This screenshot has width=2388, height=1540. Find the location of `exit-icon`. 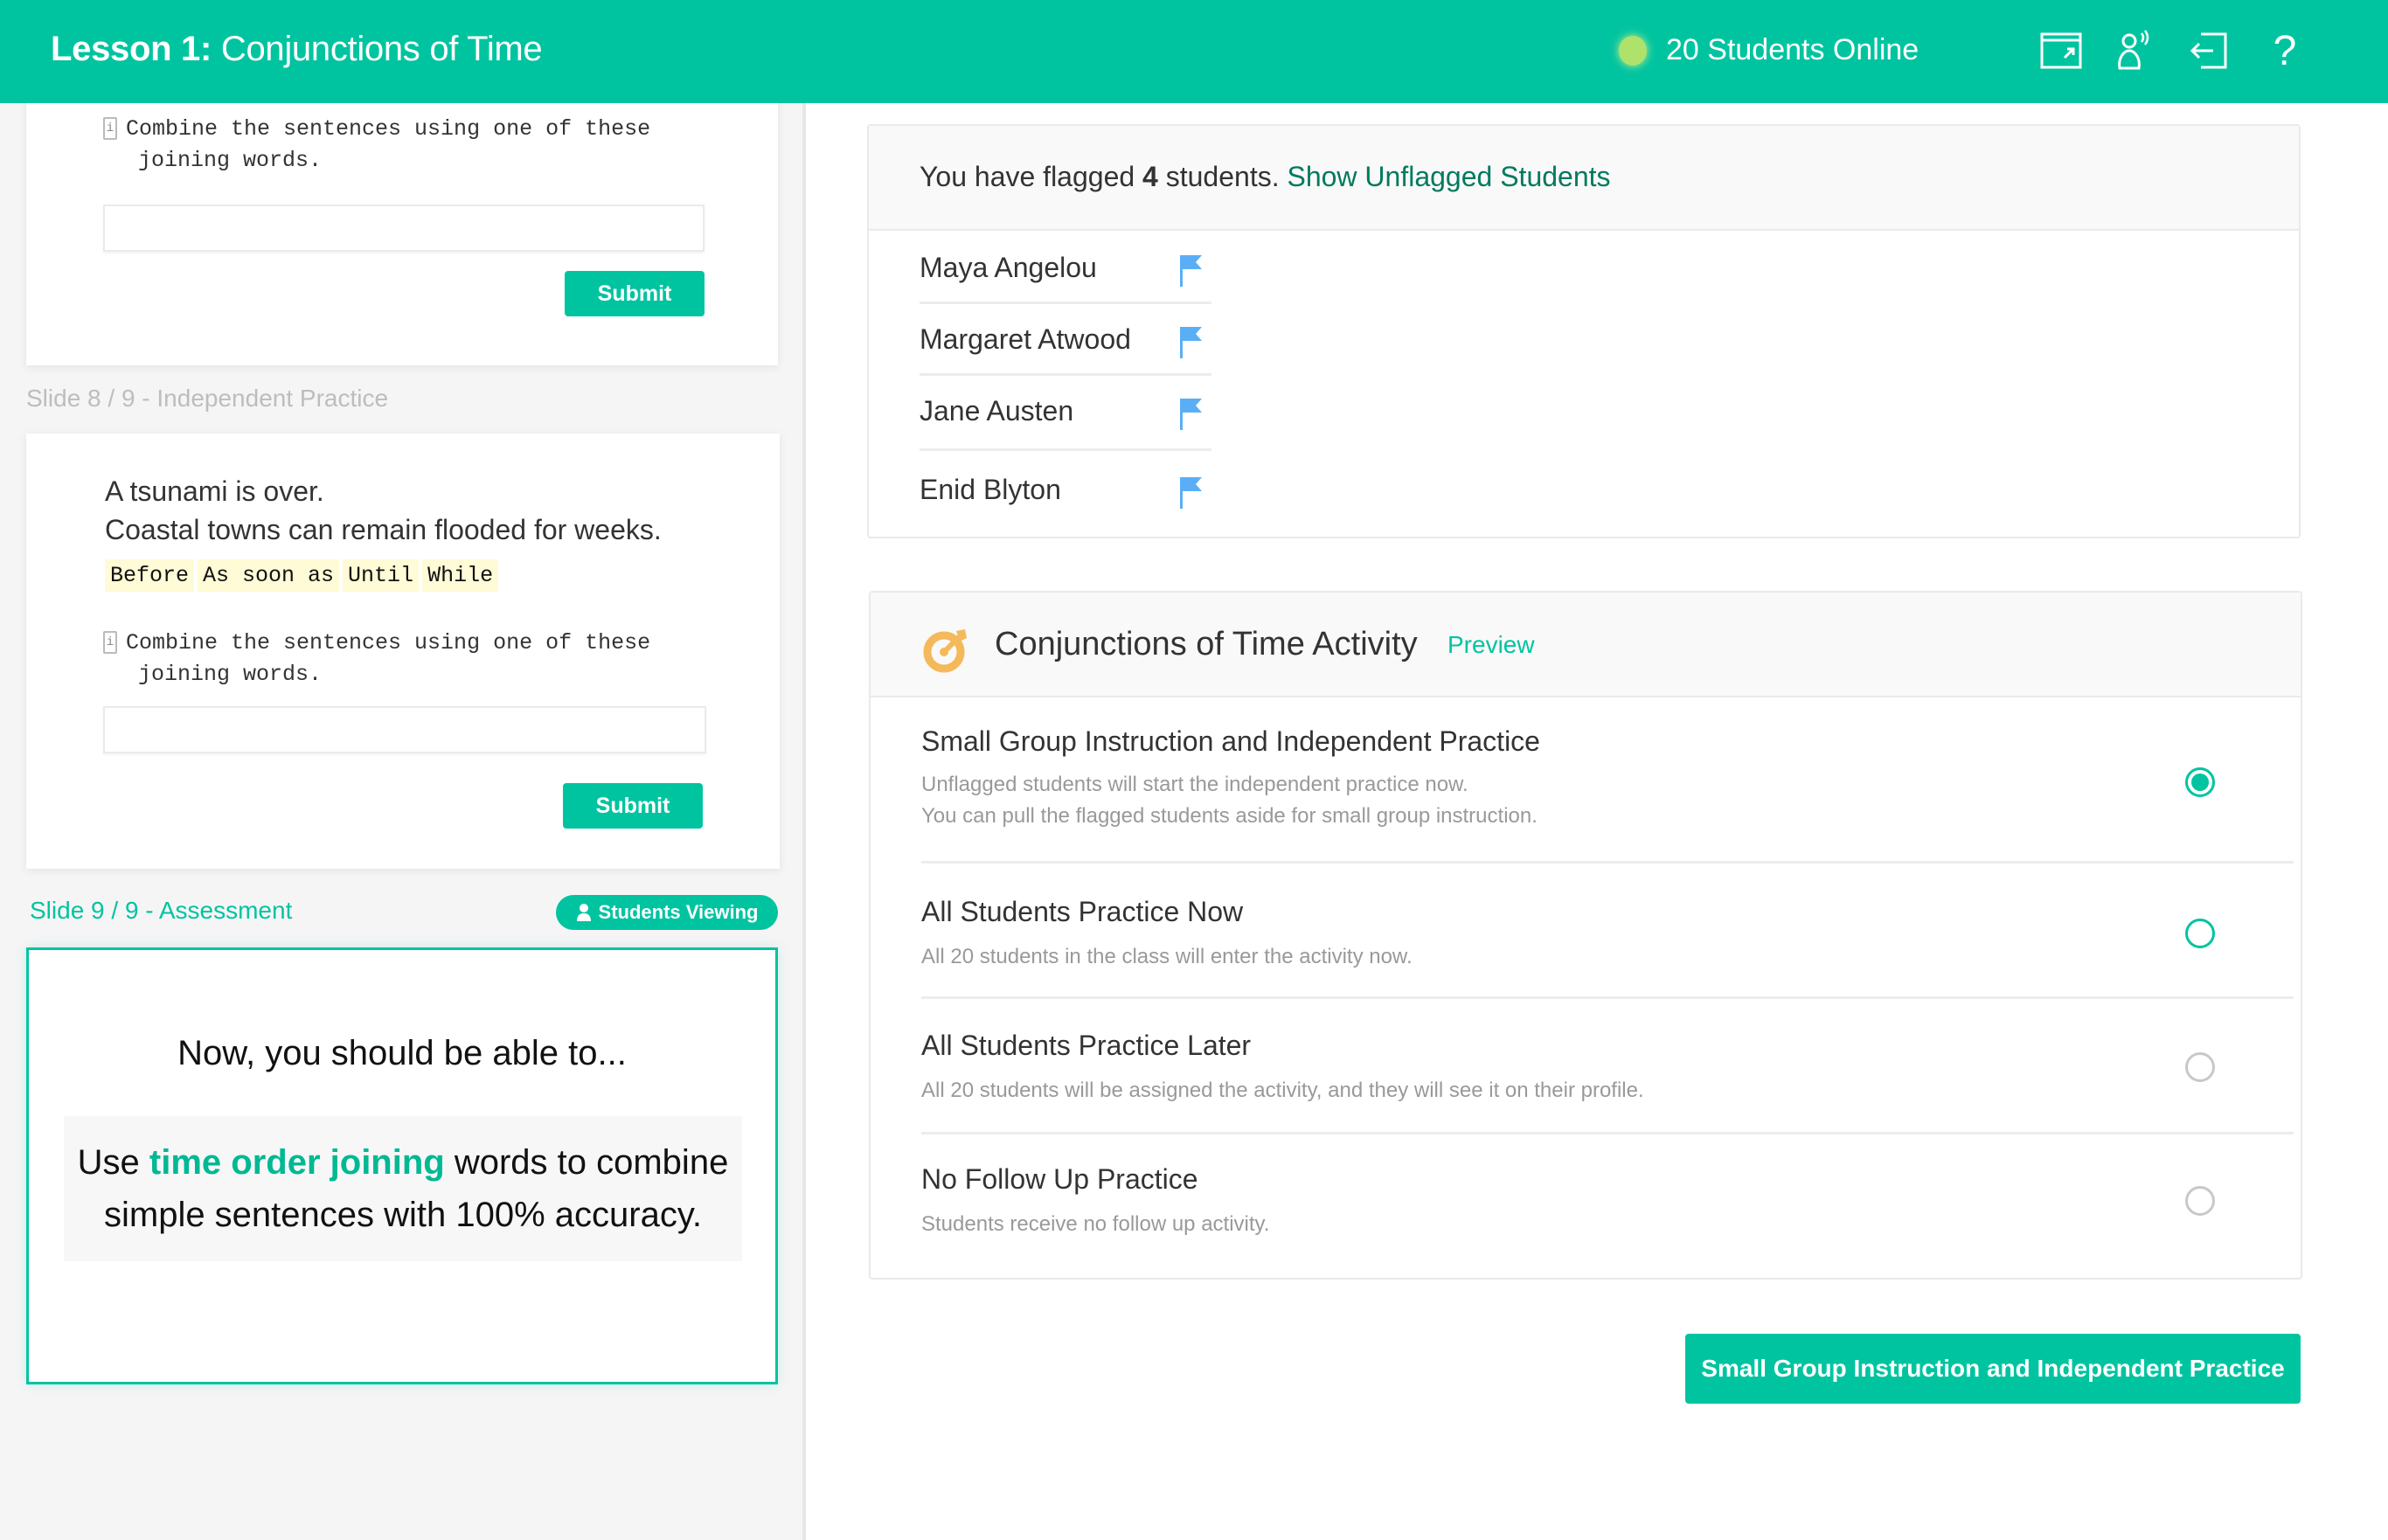

exit-icon is located at coordinates (2208, 50).